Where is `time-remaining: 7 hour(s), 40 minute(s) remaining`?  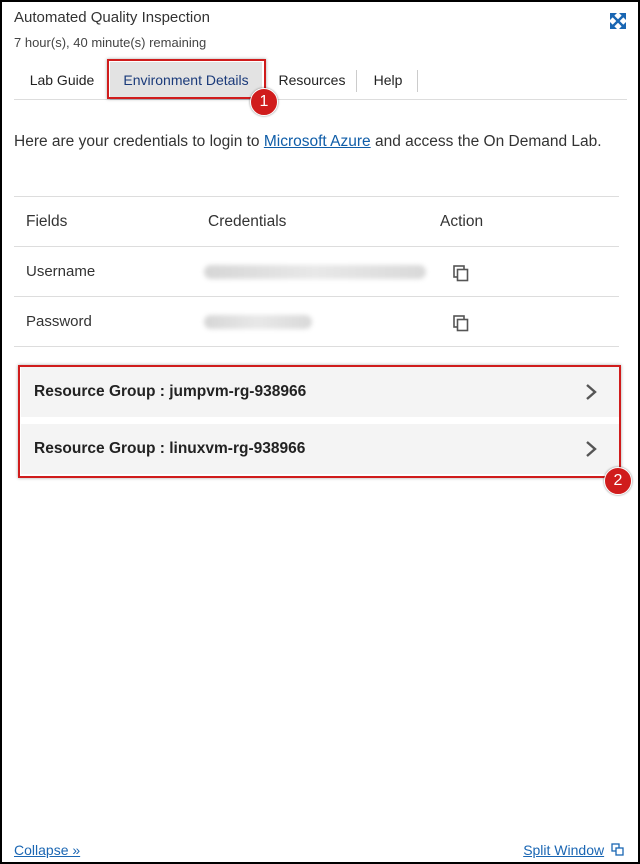 time-remaining: 7 hour(s), 40 minute(s) remaining is located at coordinates (110, 42).